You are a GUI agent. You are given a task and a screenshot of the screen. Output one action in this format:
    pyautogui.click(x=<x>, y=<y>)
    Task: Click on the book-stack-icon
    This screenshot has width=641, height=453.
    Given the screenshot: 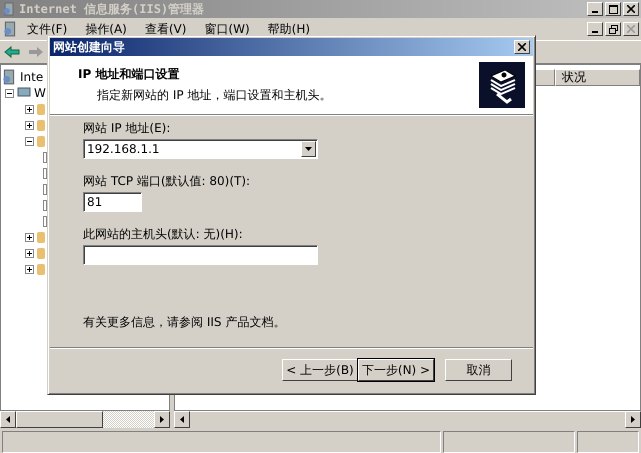 What is the action you would take?
    pyautogui.click(x=502, y=85)
    